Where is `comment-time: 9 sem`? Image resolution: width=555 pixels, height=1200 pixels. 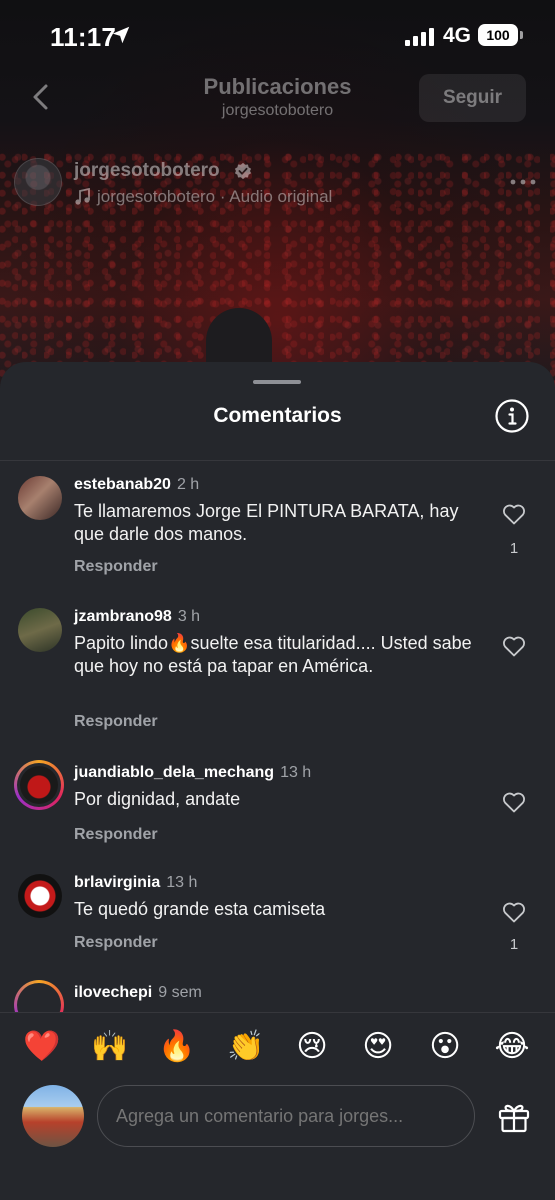 comment-time: 9 sem is located at coordinates (180, 992).